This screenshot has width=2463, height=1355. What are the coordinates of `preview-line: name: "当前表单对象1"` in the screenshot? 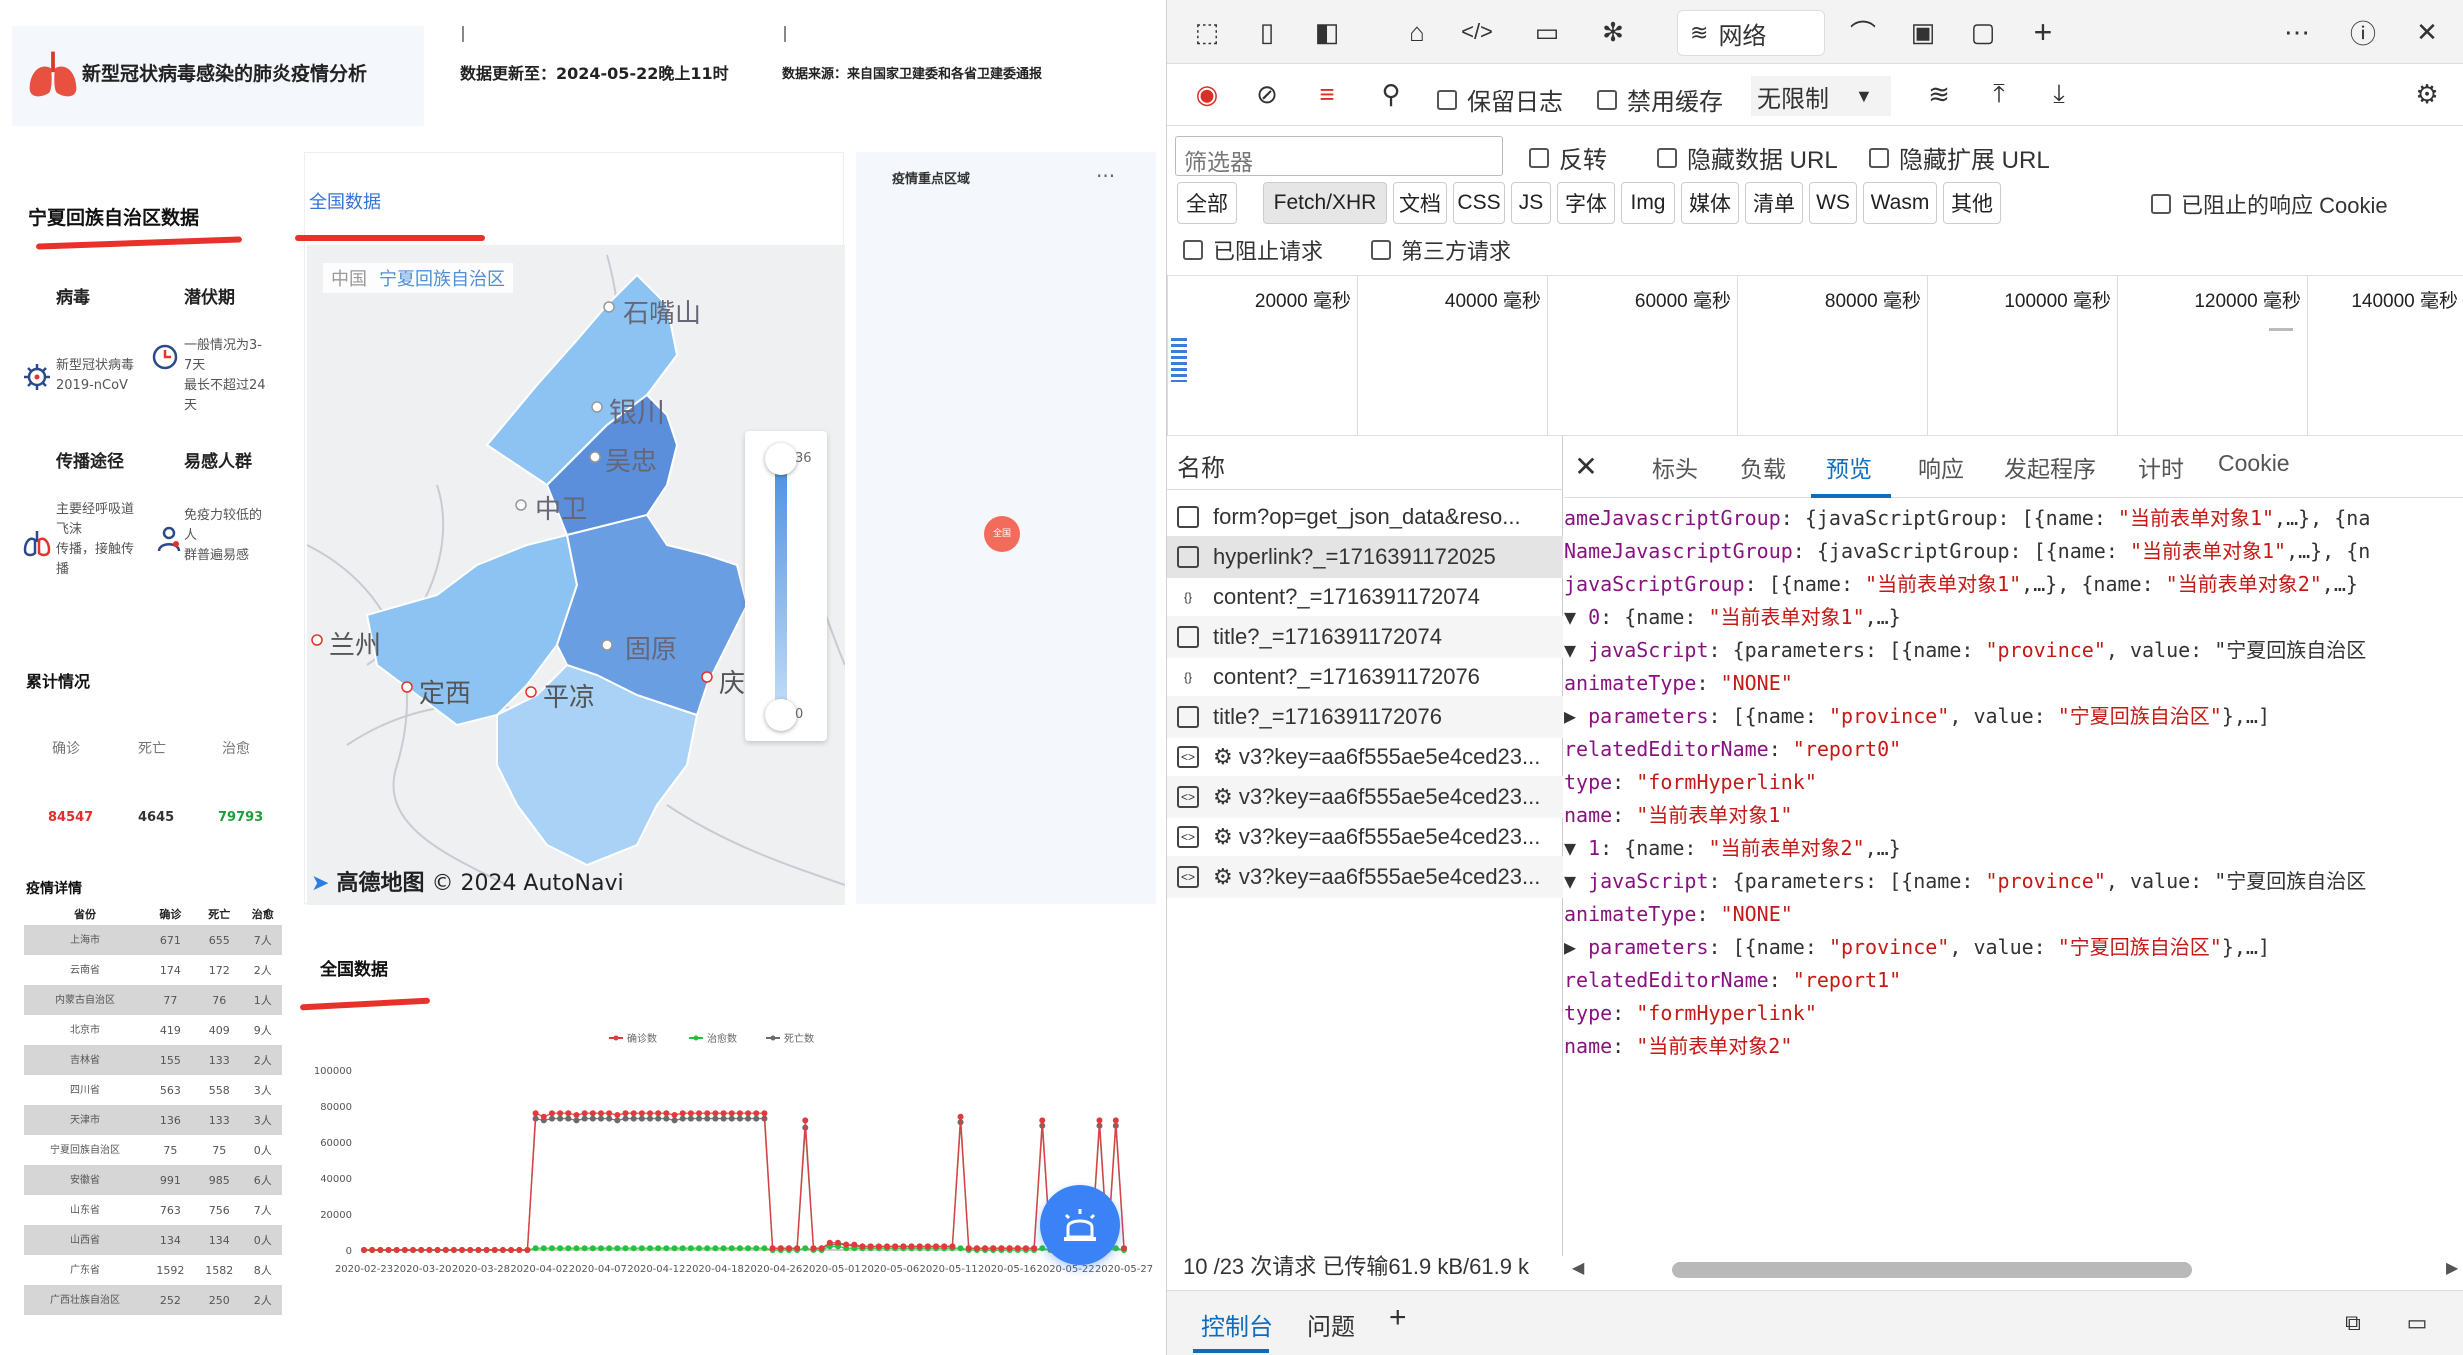 It's located at (1678, 815).